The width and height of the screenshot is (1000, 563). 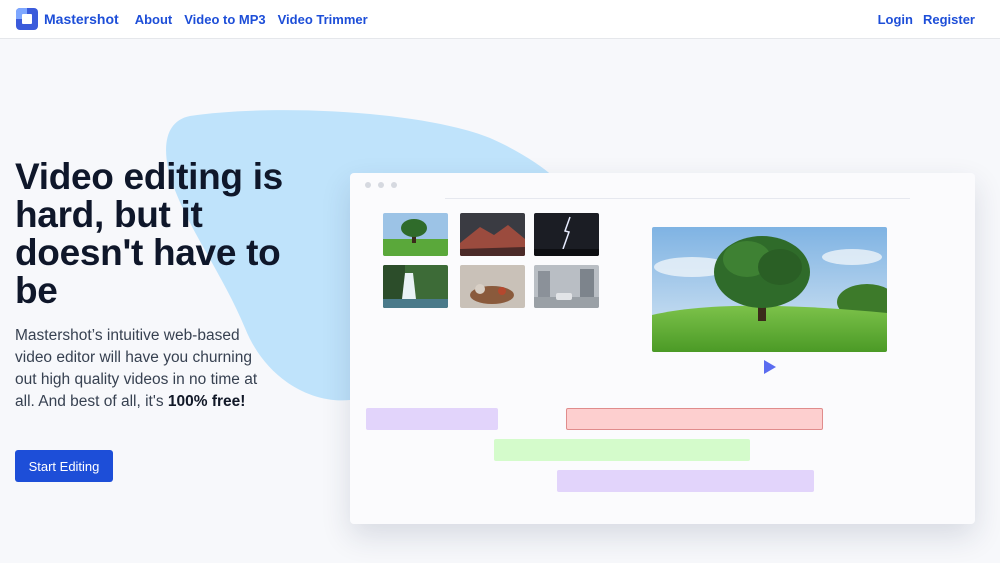 What do you see at coordinates (566, 286) in the screenshot?
I see `thumbnail-rainy-city` at bounding box center [566, 286].